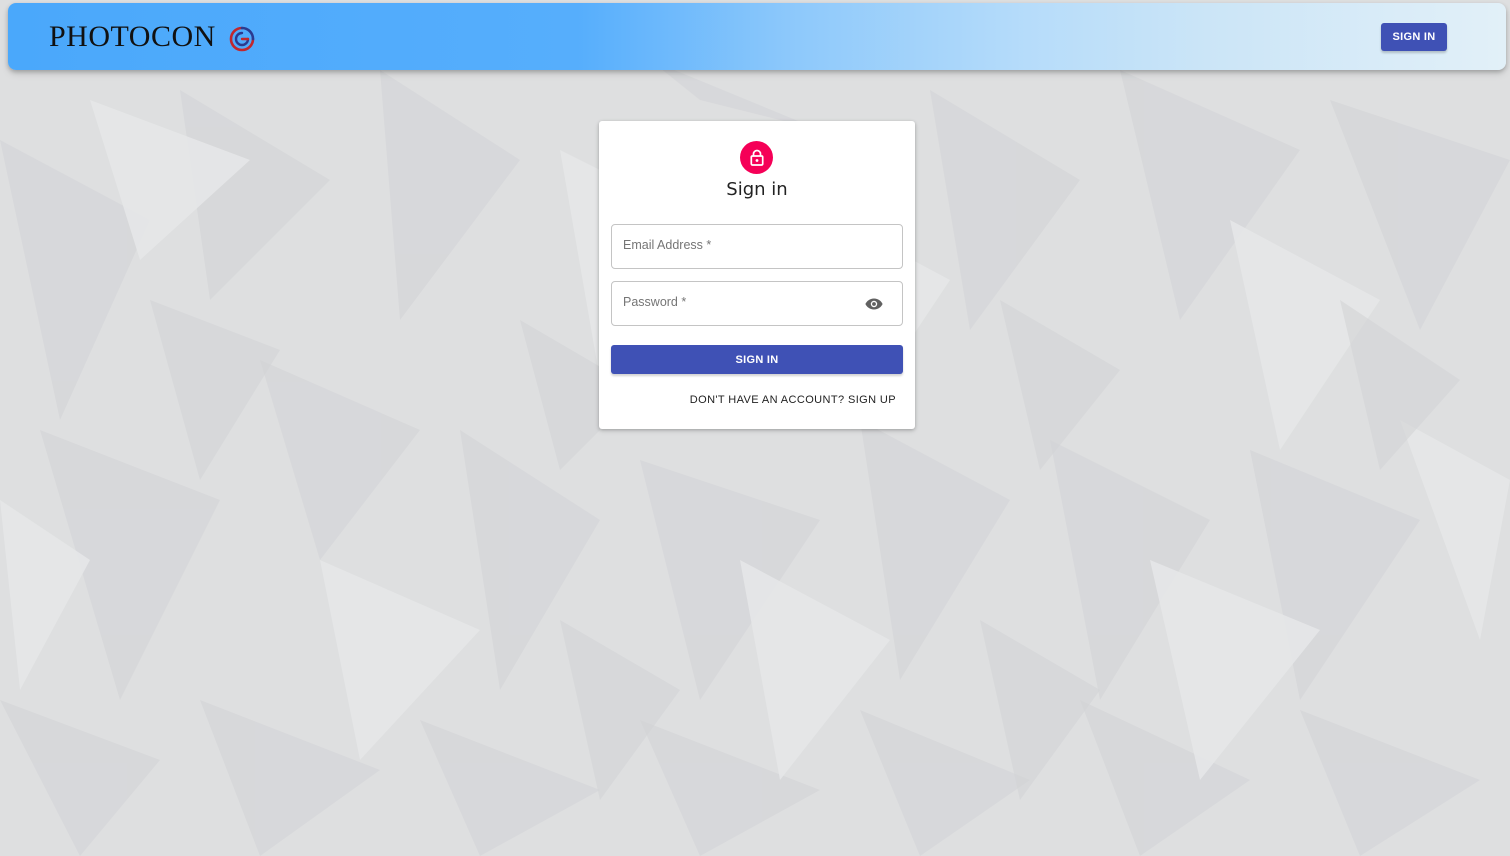  Describe the element at coordinates (757, 189) in the screenshot. I see `signin-title: Sign in` at that location.